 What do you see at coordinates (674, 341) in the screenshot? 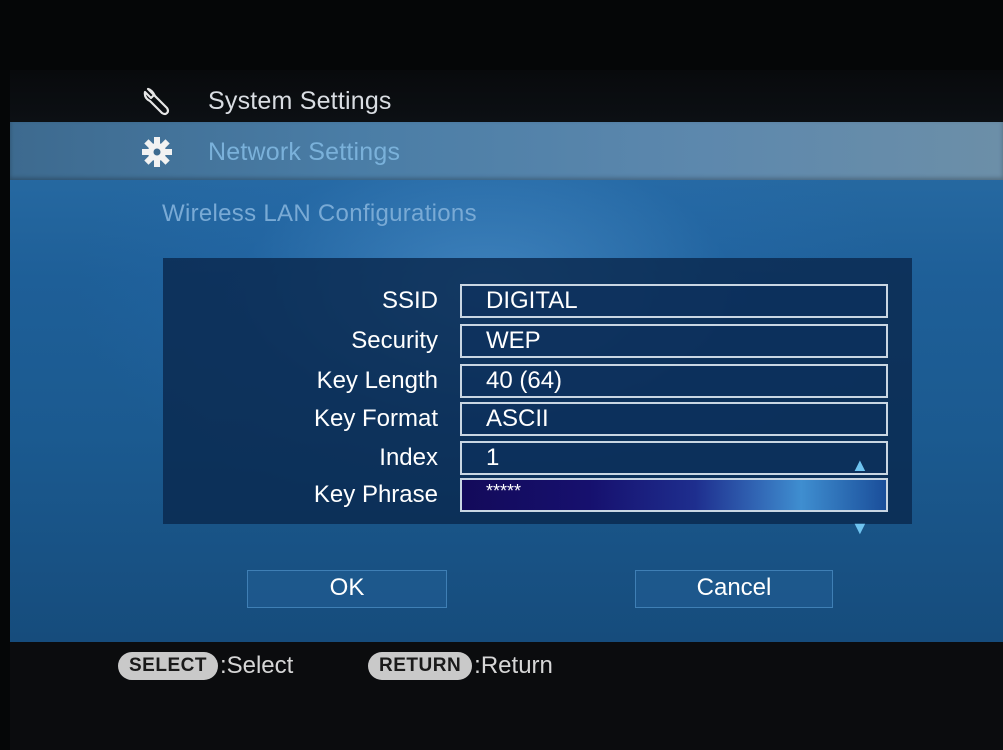
I see `security-field: WEP` at bounding box center [674, 341].